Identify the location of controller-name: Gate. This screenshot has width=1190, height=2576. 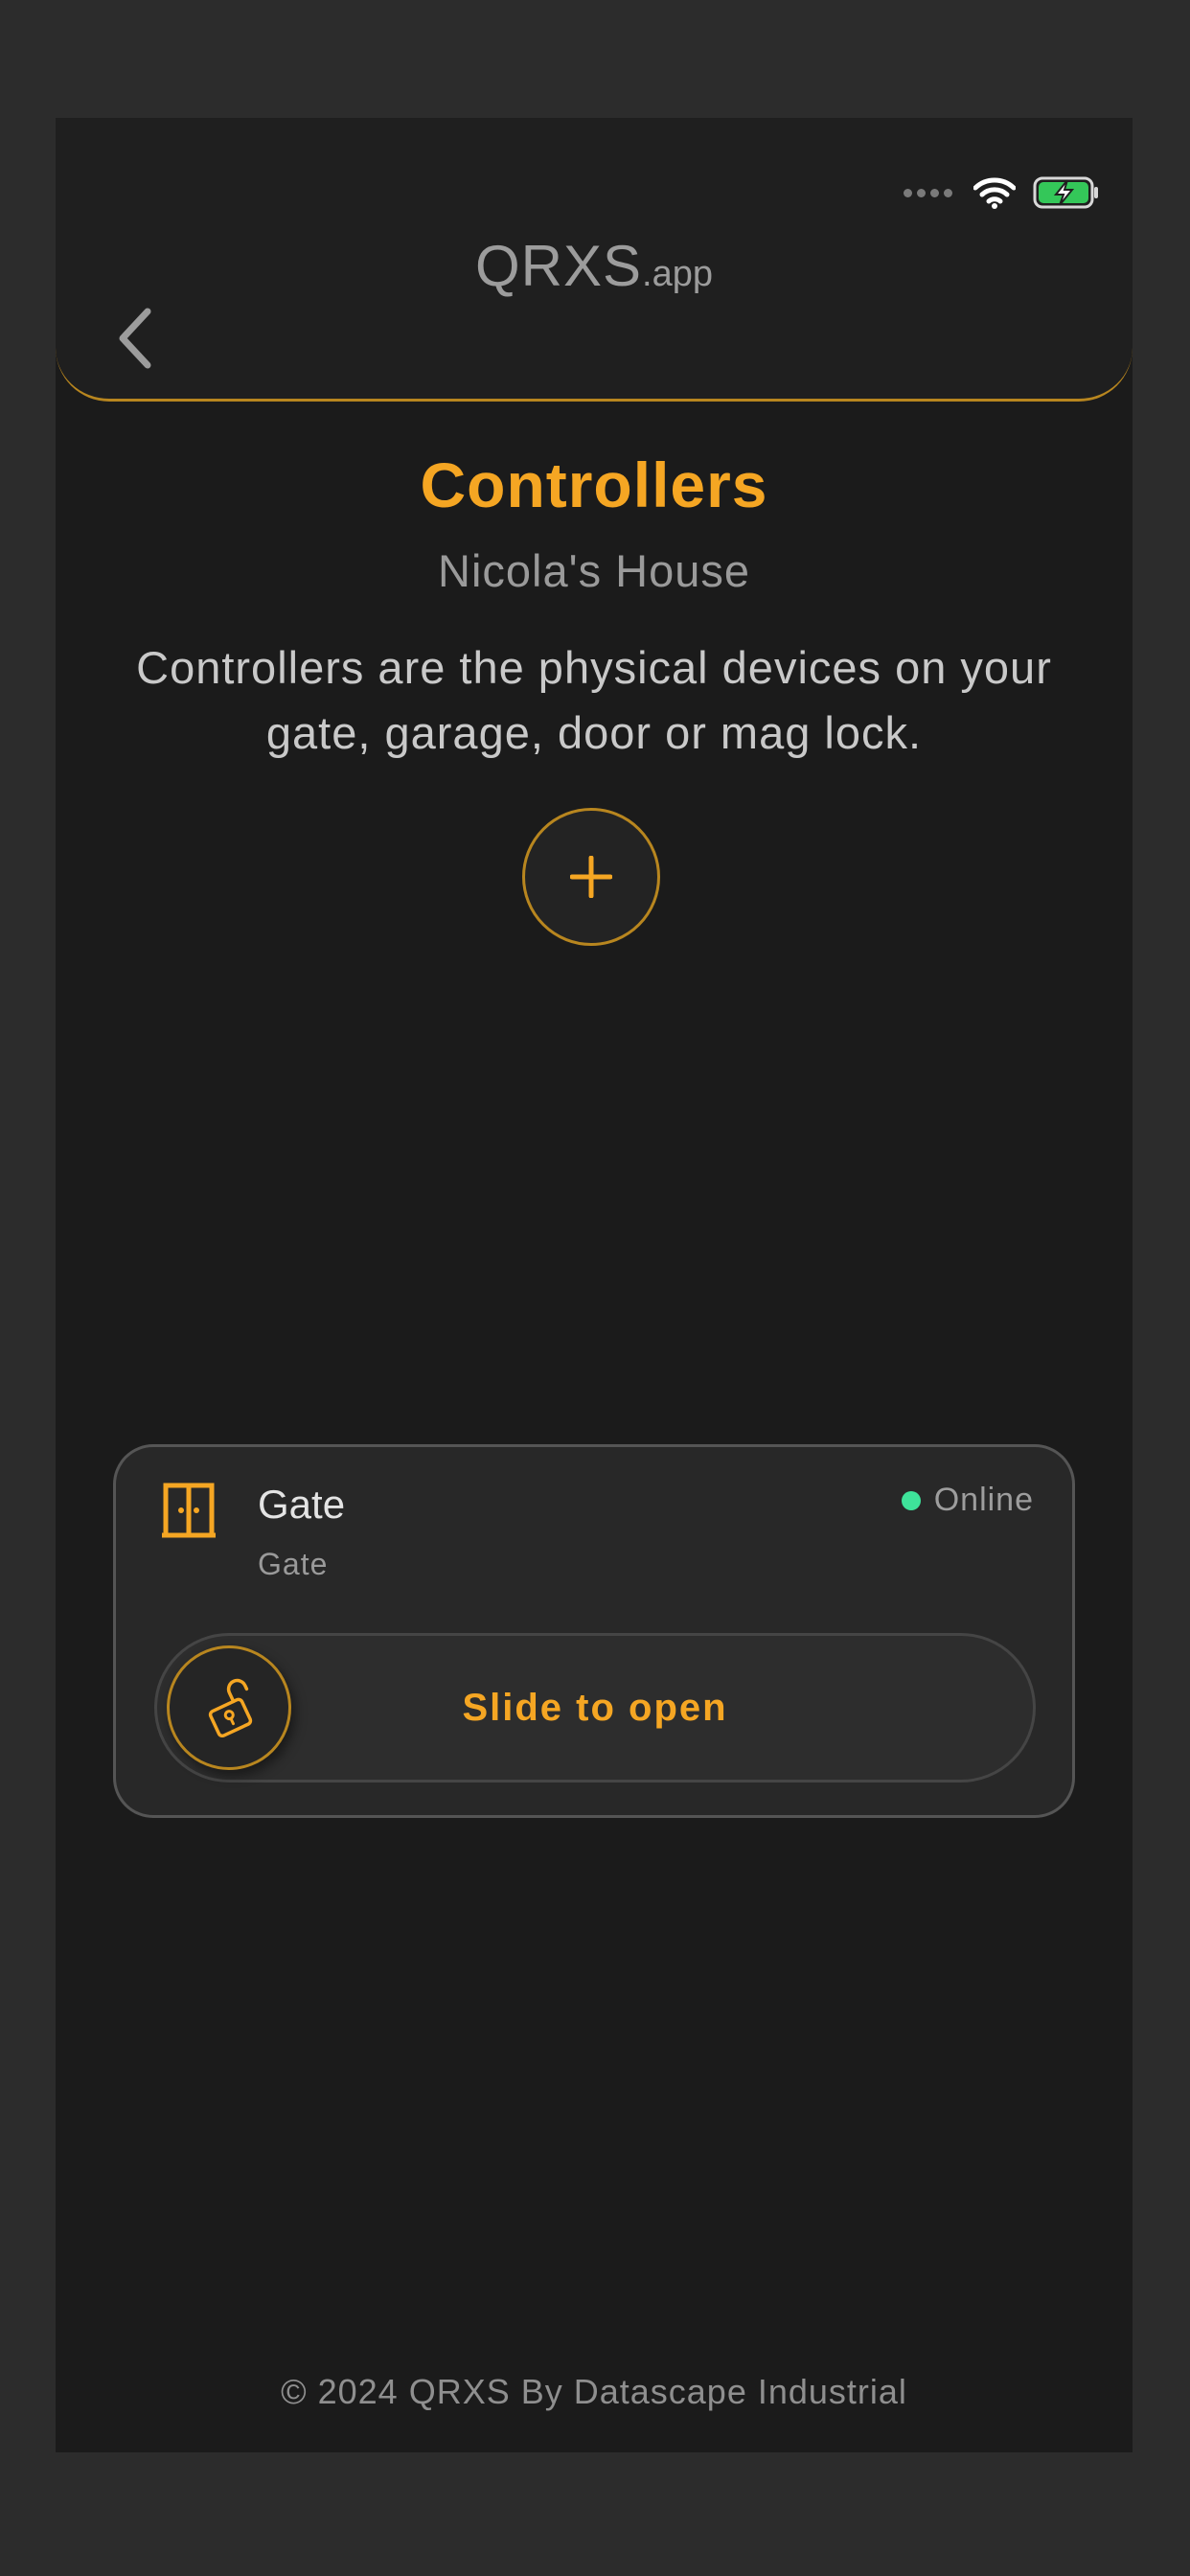
(302, 1504).